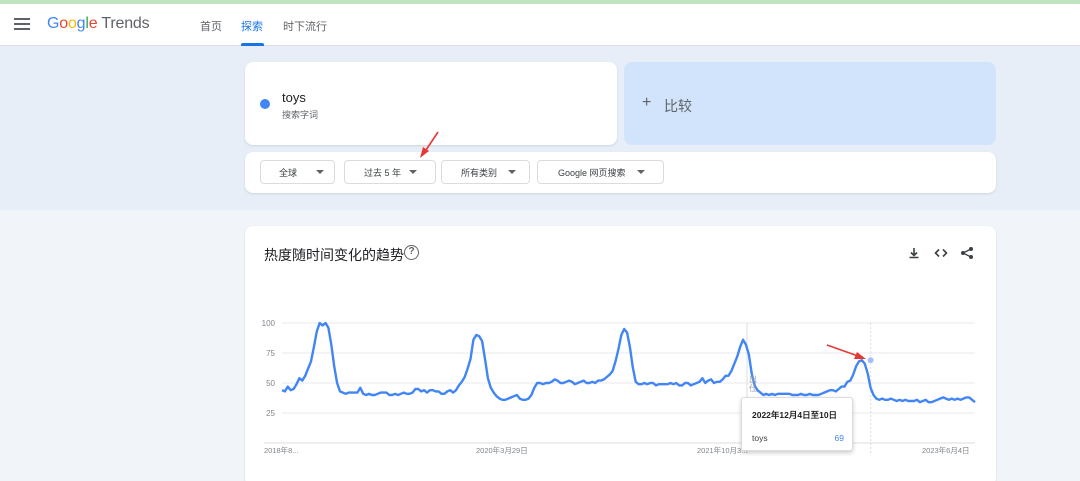  Describe the element at coordinates (269, 323) in the screenshot. I see `y-tick-label: 100` at that location.